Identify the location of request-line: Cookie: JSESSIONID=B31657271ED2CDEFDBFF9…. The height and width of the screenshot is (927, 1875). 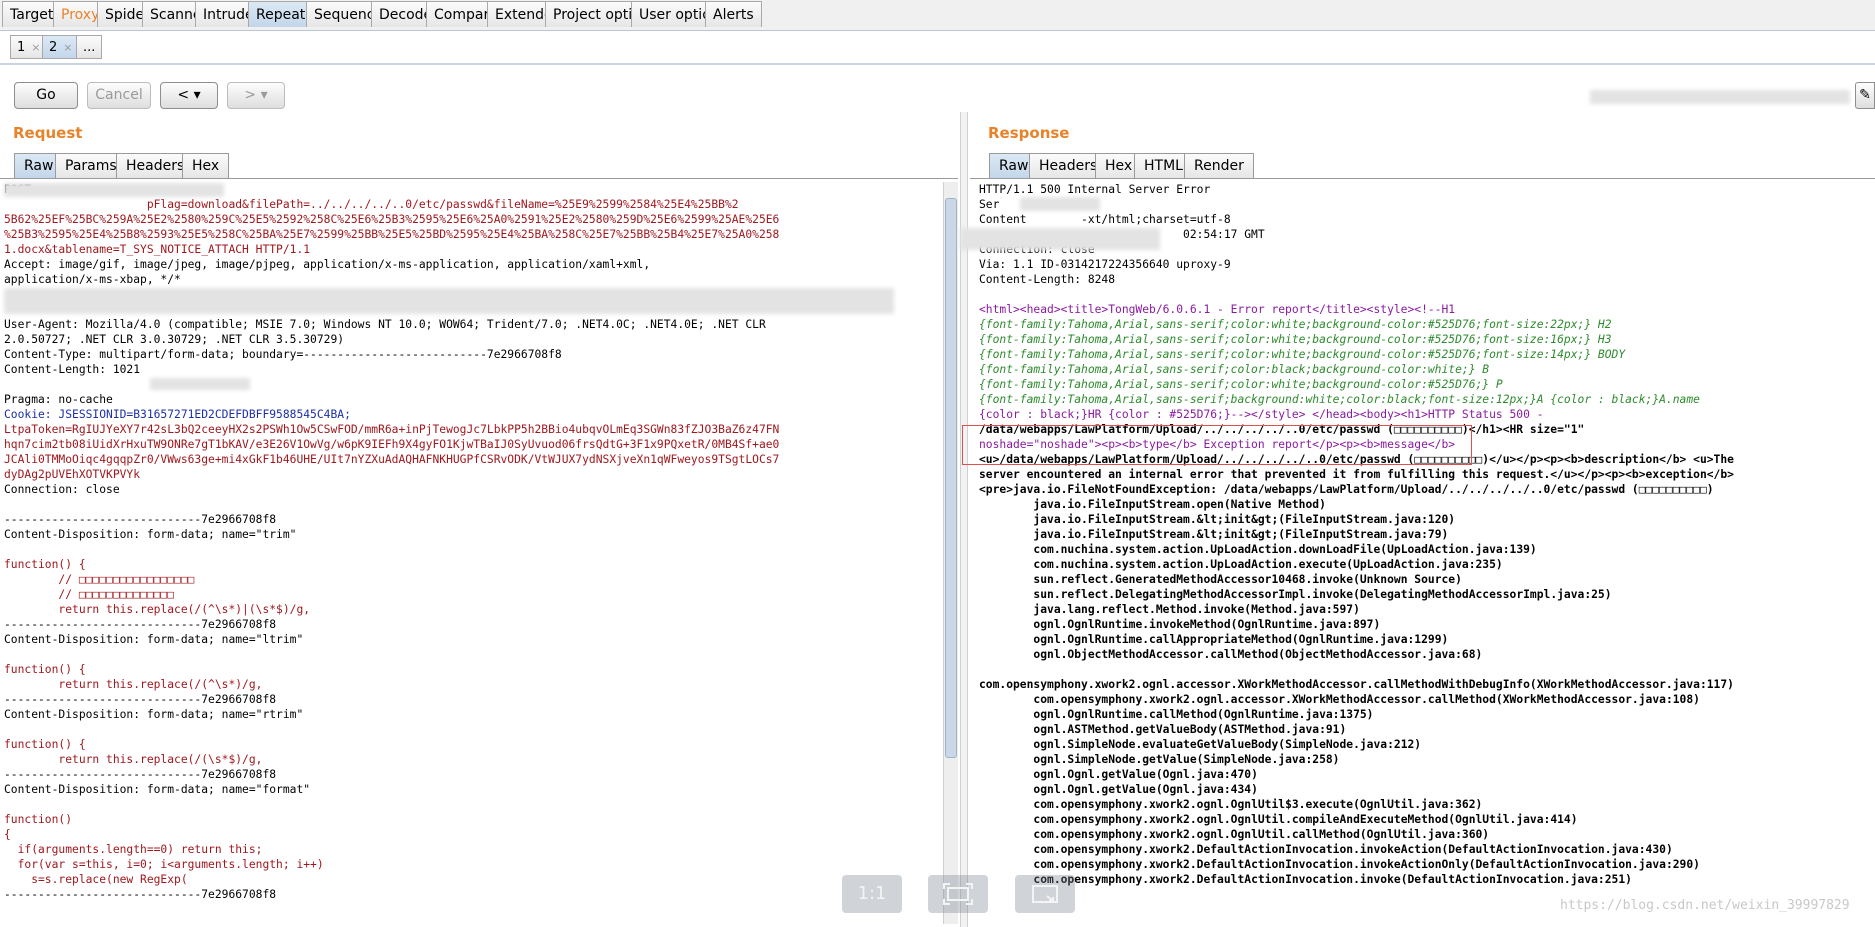
(177, 414).